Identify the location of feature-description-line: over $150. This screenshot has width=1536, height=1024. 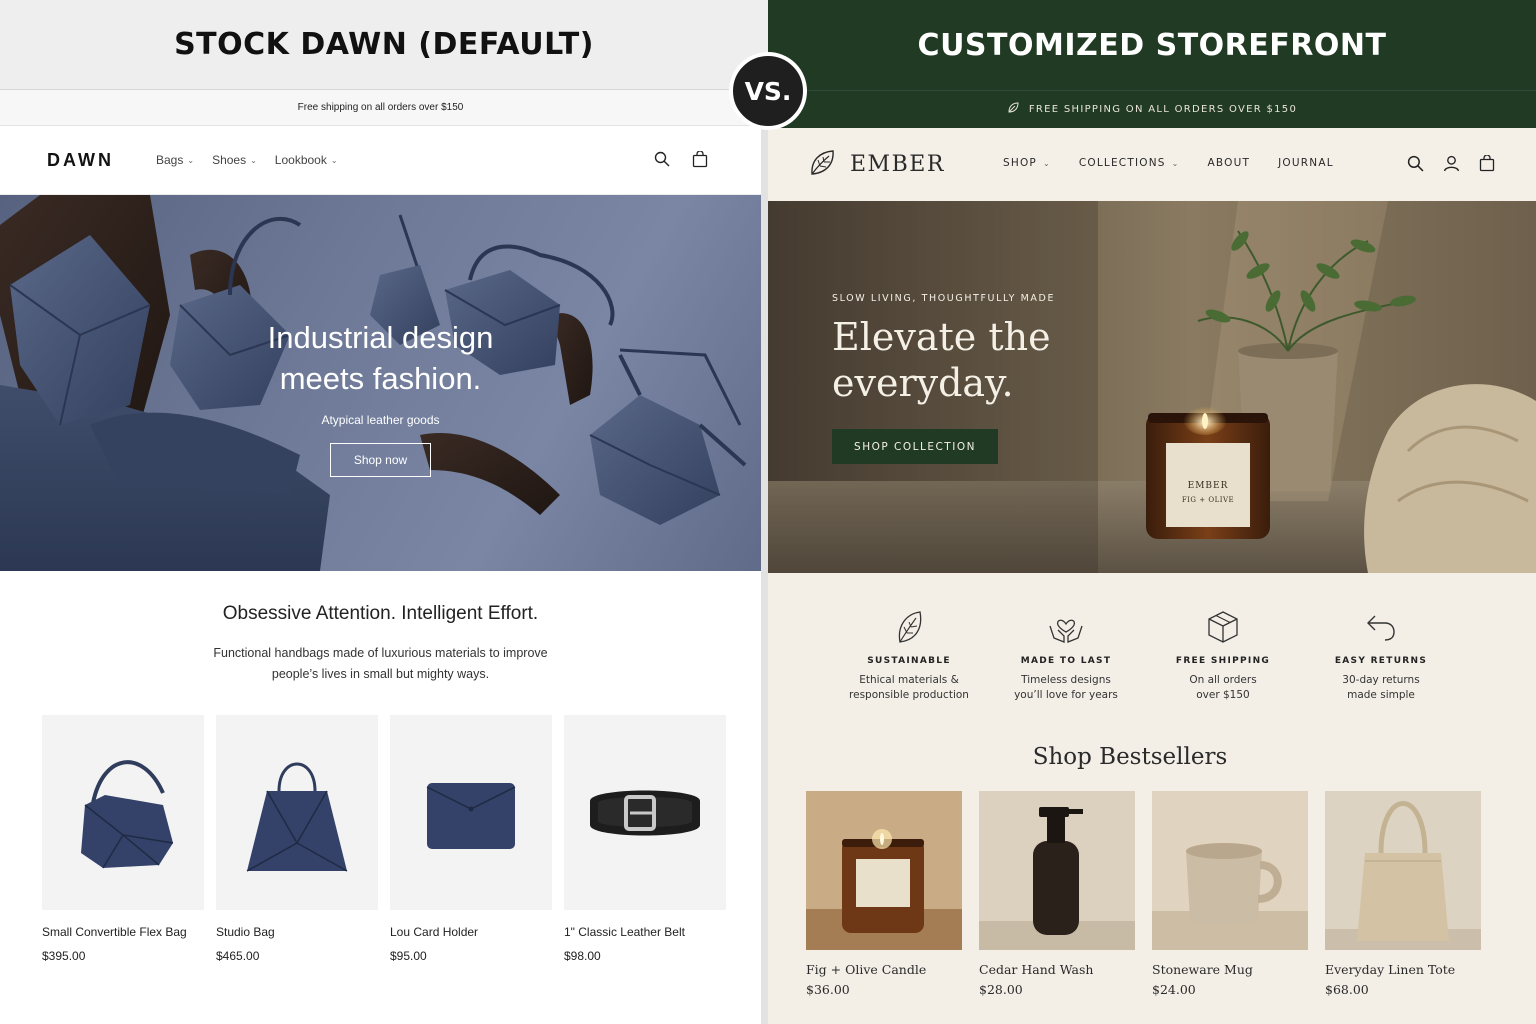
(1223, 695).